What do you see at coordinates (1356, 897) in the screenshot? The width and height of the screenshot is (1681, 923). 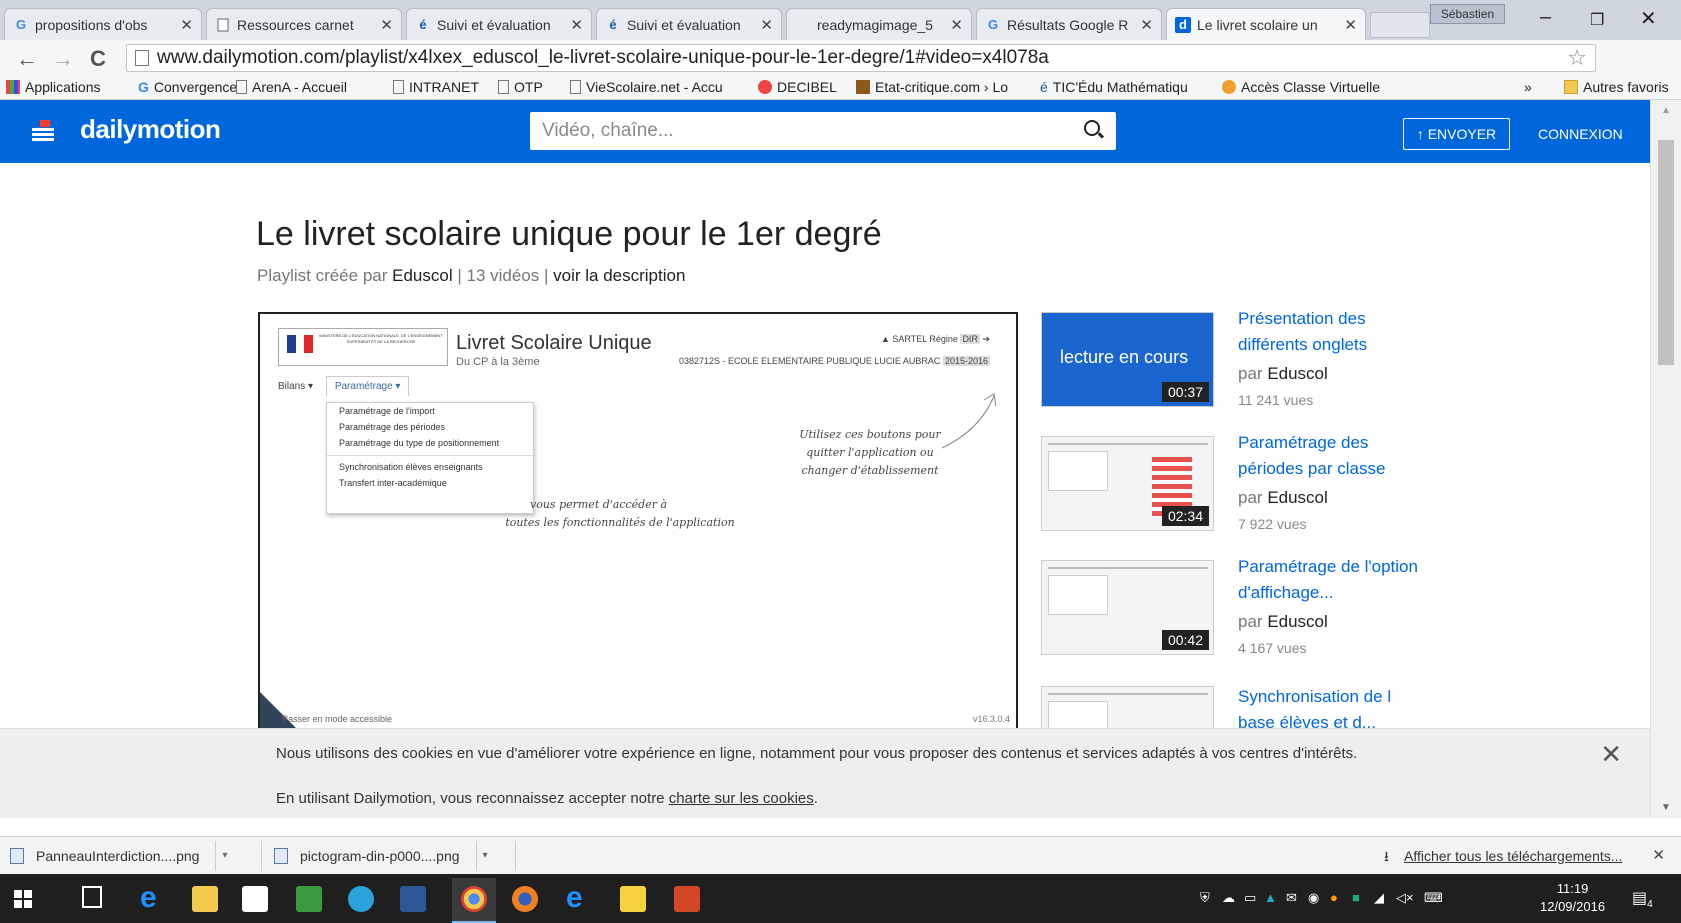 I see `tray-icon: ■` at bounding box center [1356, 897].